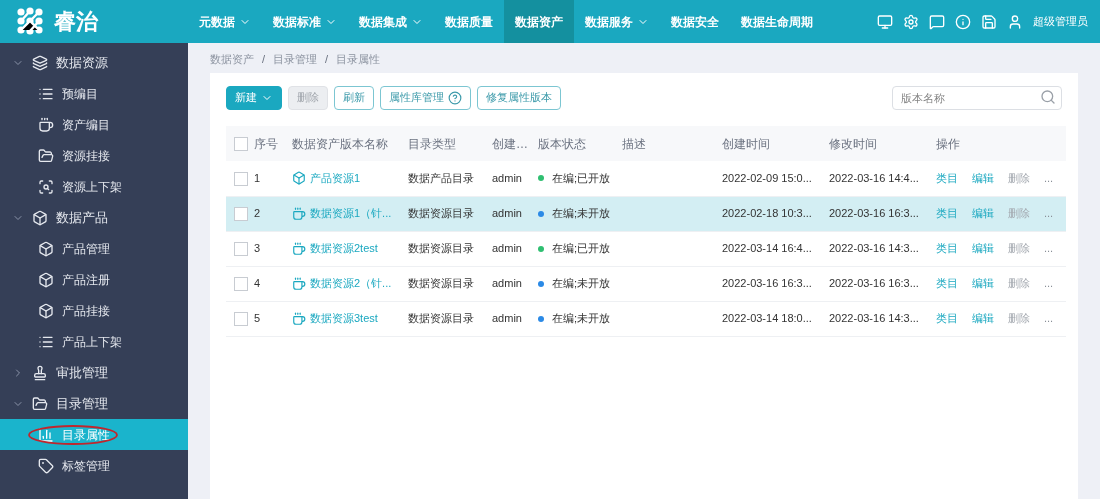  Describe the element at coordinates (295, 59) in the screenshot. I see `breadcrumb-item: 目录管理` at that location.